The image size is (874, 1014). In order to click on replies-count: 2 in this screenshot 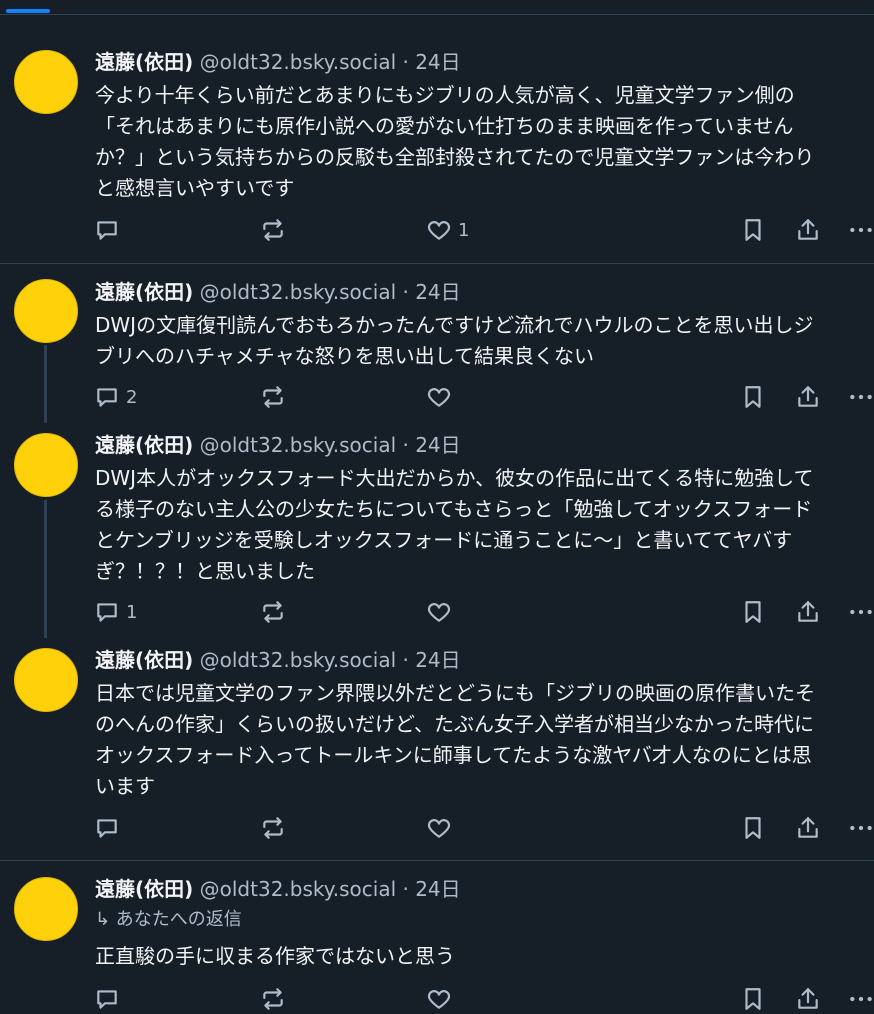, I will do `click(132, 397)`.